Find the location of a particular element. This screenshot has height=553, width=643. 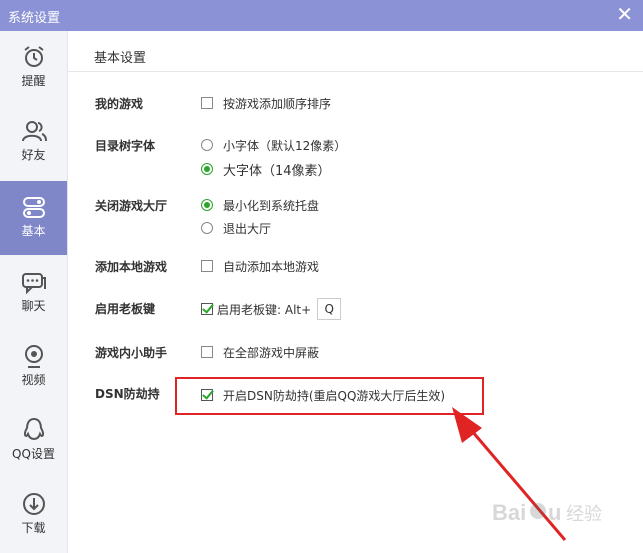

sidebar-item-friends: 好友 is located at coordinates (33, 142).